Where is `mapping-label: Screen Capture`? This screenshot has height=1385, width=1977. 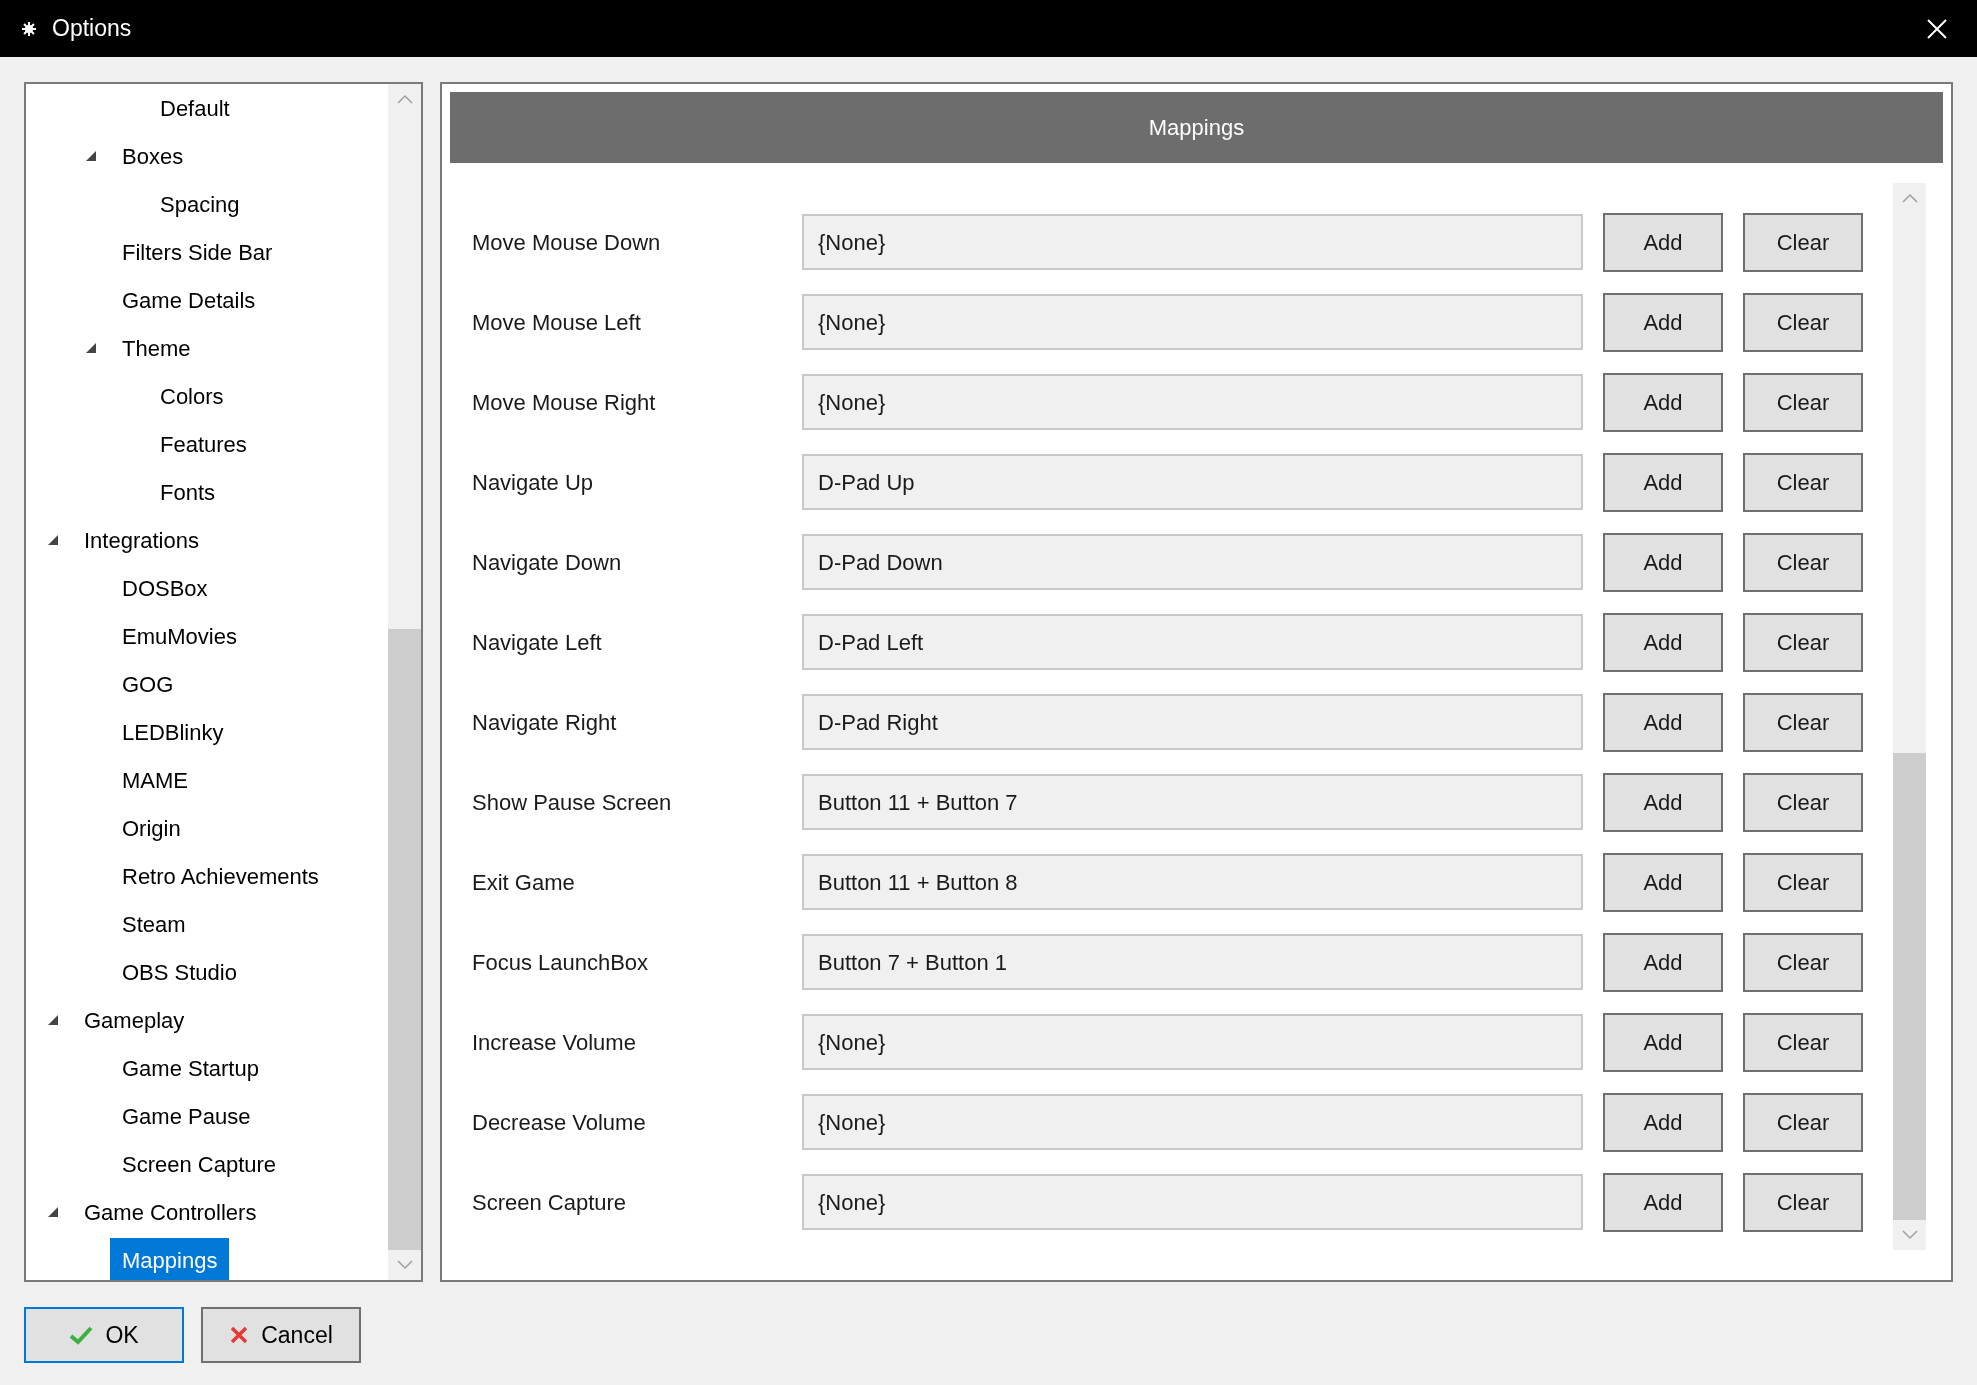 mapping-label: Screen Capture is located at coordinates (550, 1202).